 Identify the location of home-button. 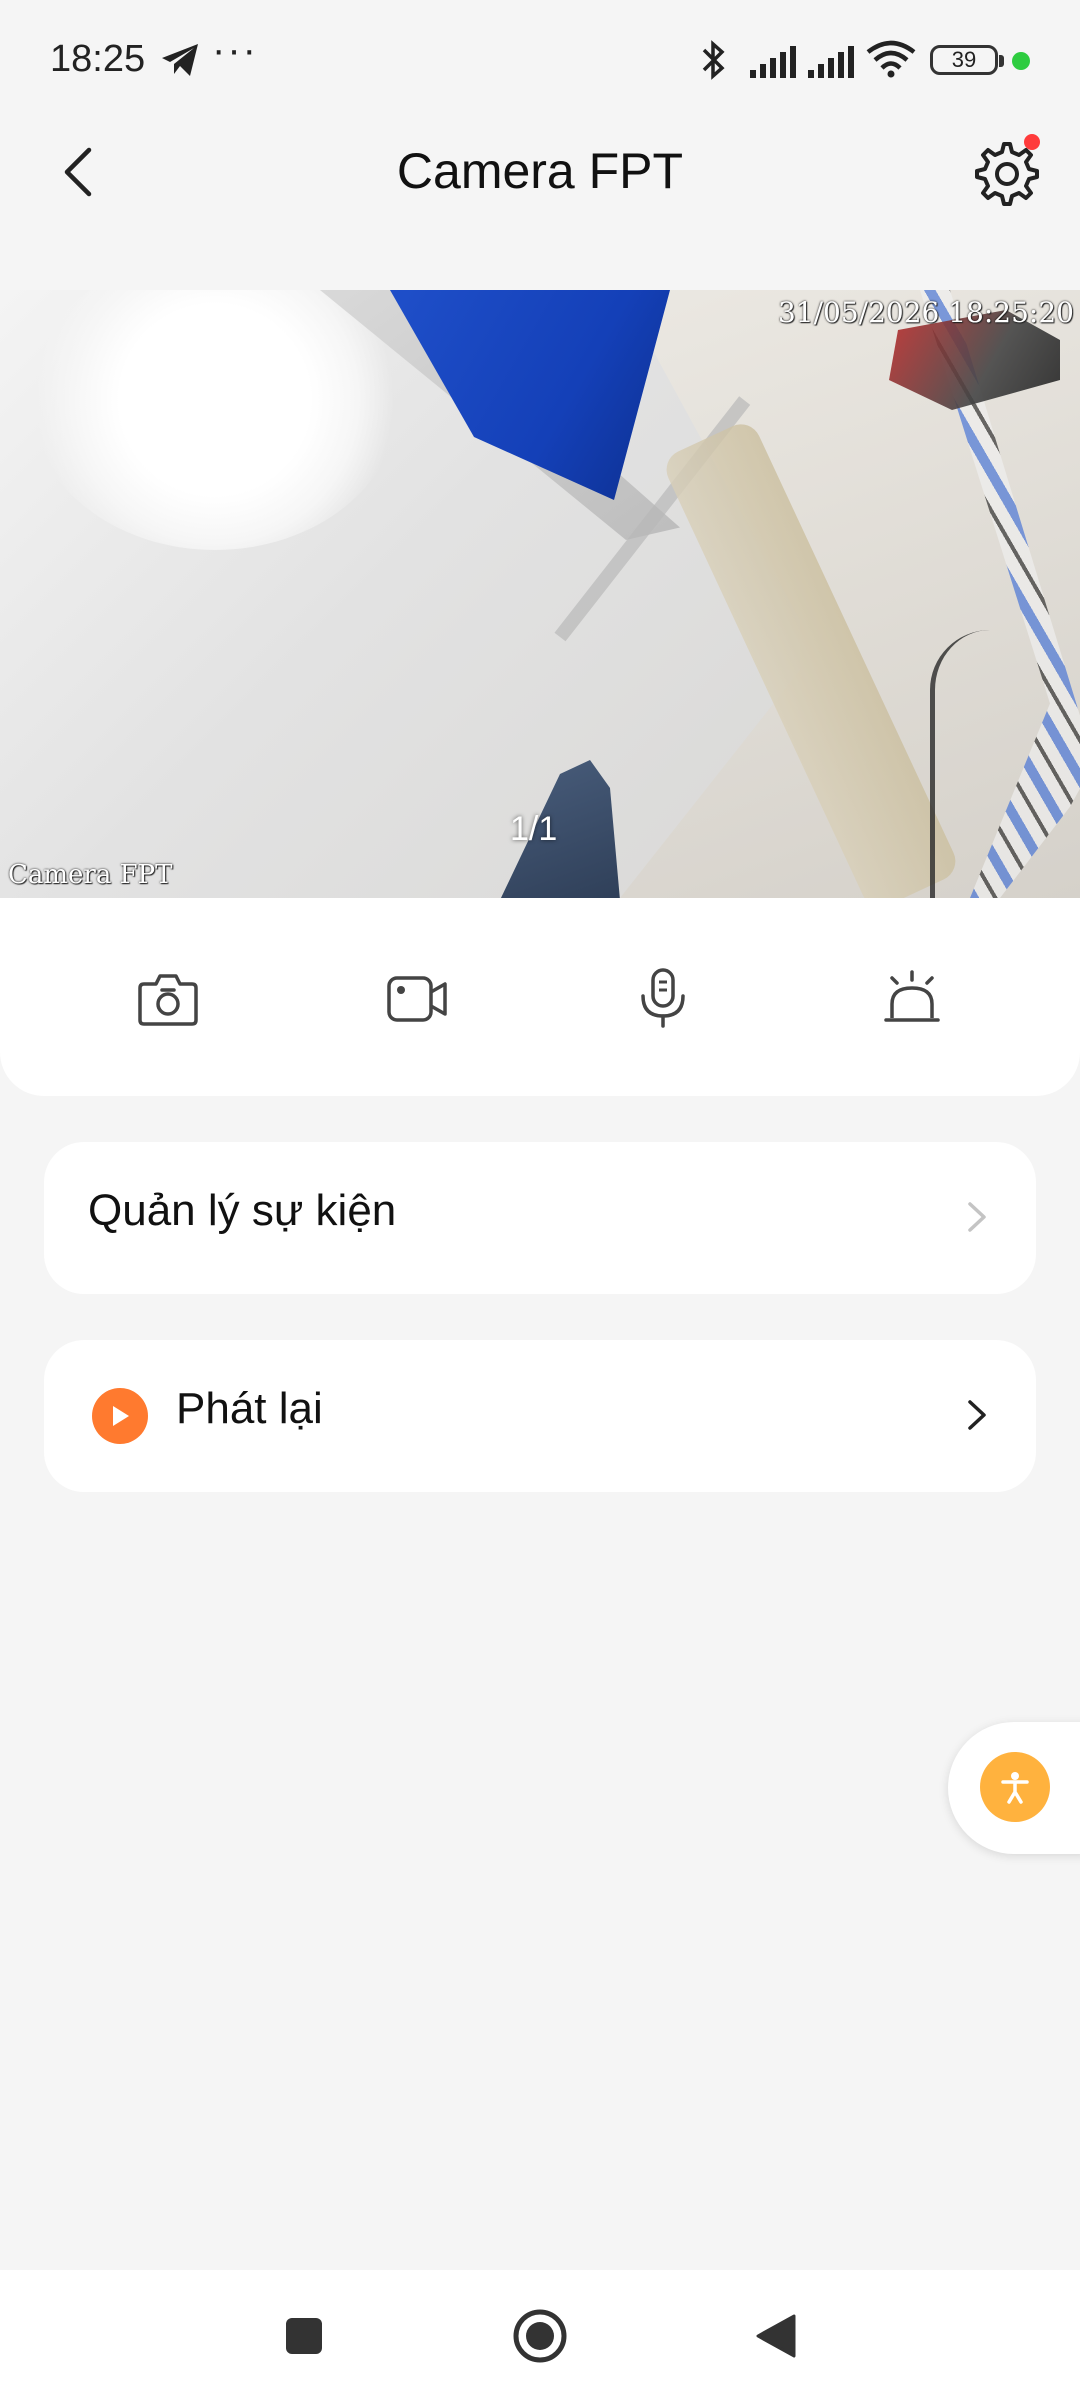
(540, 2336).